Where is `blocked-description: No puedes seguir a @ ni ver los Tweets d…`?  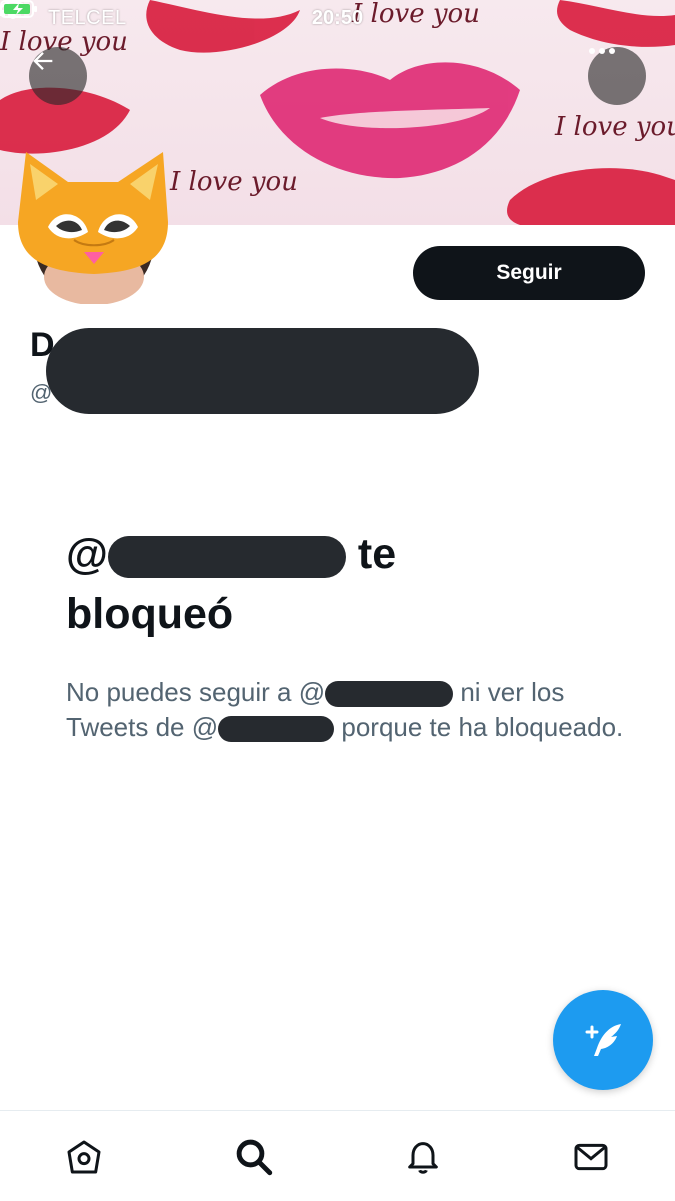 blocked-description: No puedes seguir a @ ni ver los Tweets d… is located at coordinates (346, 710).